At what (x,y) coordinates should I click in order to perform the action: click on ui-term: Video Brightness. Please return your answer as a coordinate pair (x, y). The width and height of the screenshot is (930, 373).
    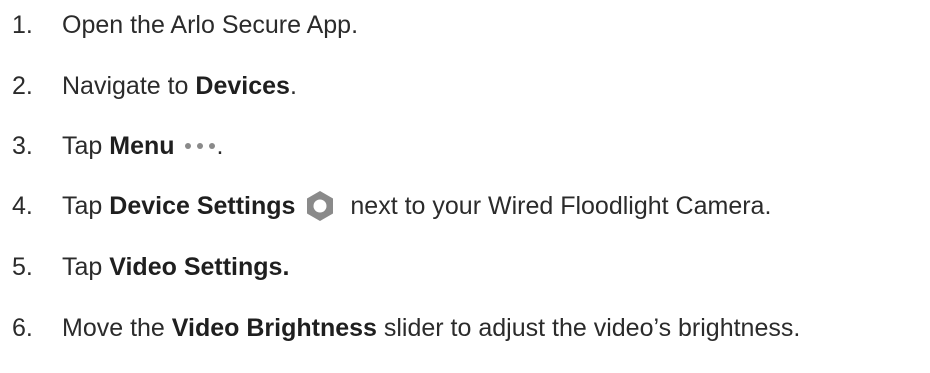
    Looking at the image, I should click on (274, 328).